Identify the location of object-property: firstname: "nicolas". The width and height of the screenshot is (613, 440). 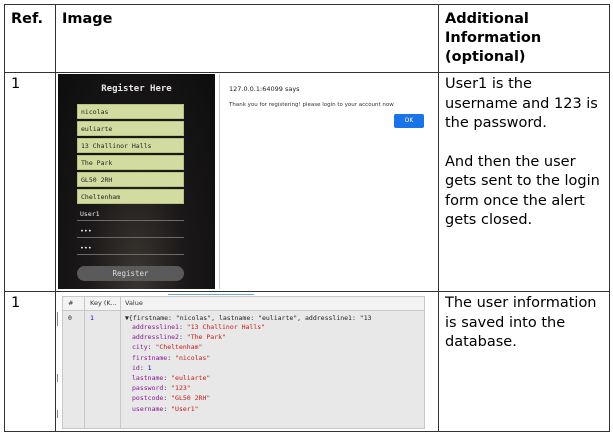
(171, 357).